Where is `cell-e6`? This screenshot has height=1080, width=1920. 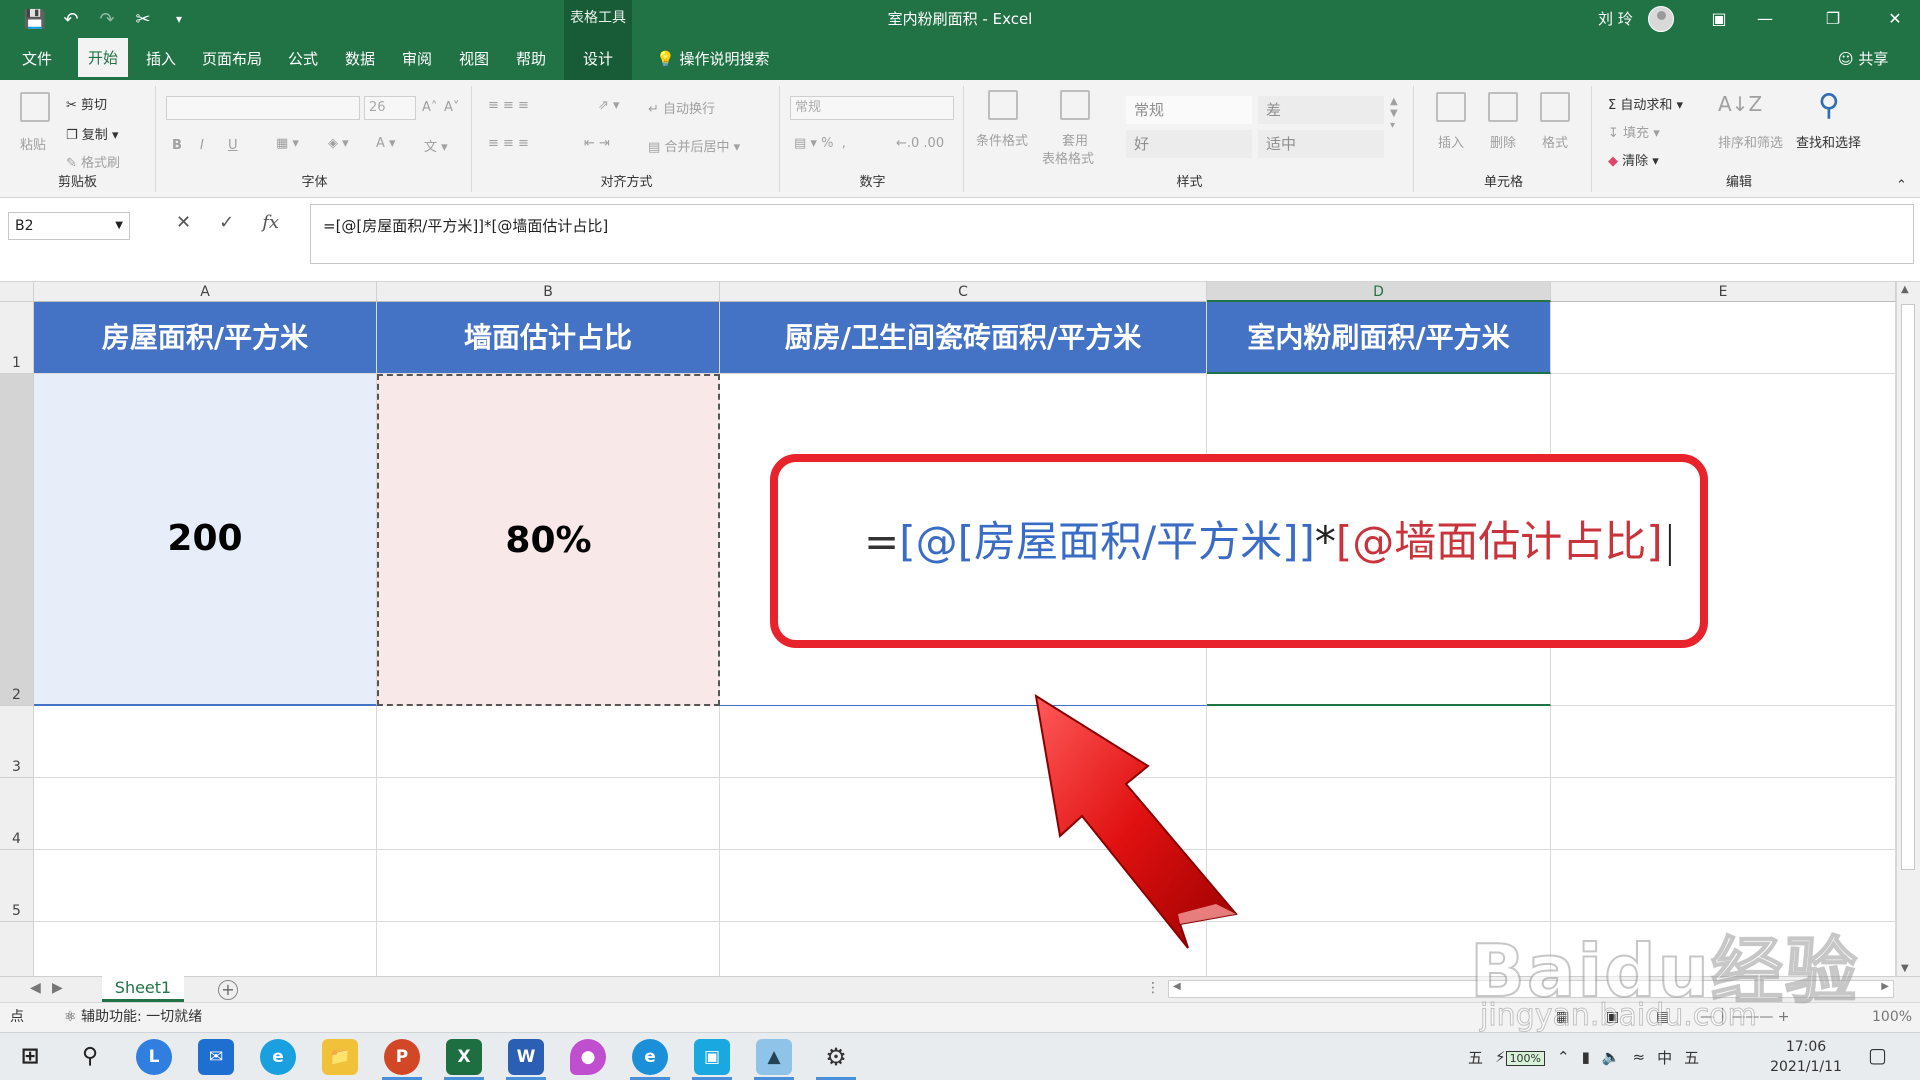 cell-e6 is located at coordinates (1723, 949).